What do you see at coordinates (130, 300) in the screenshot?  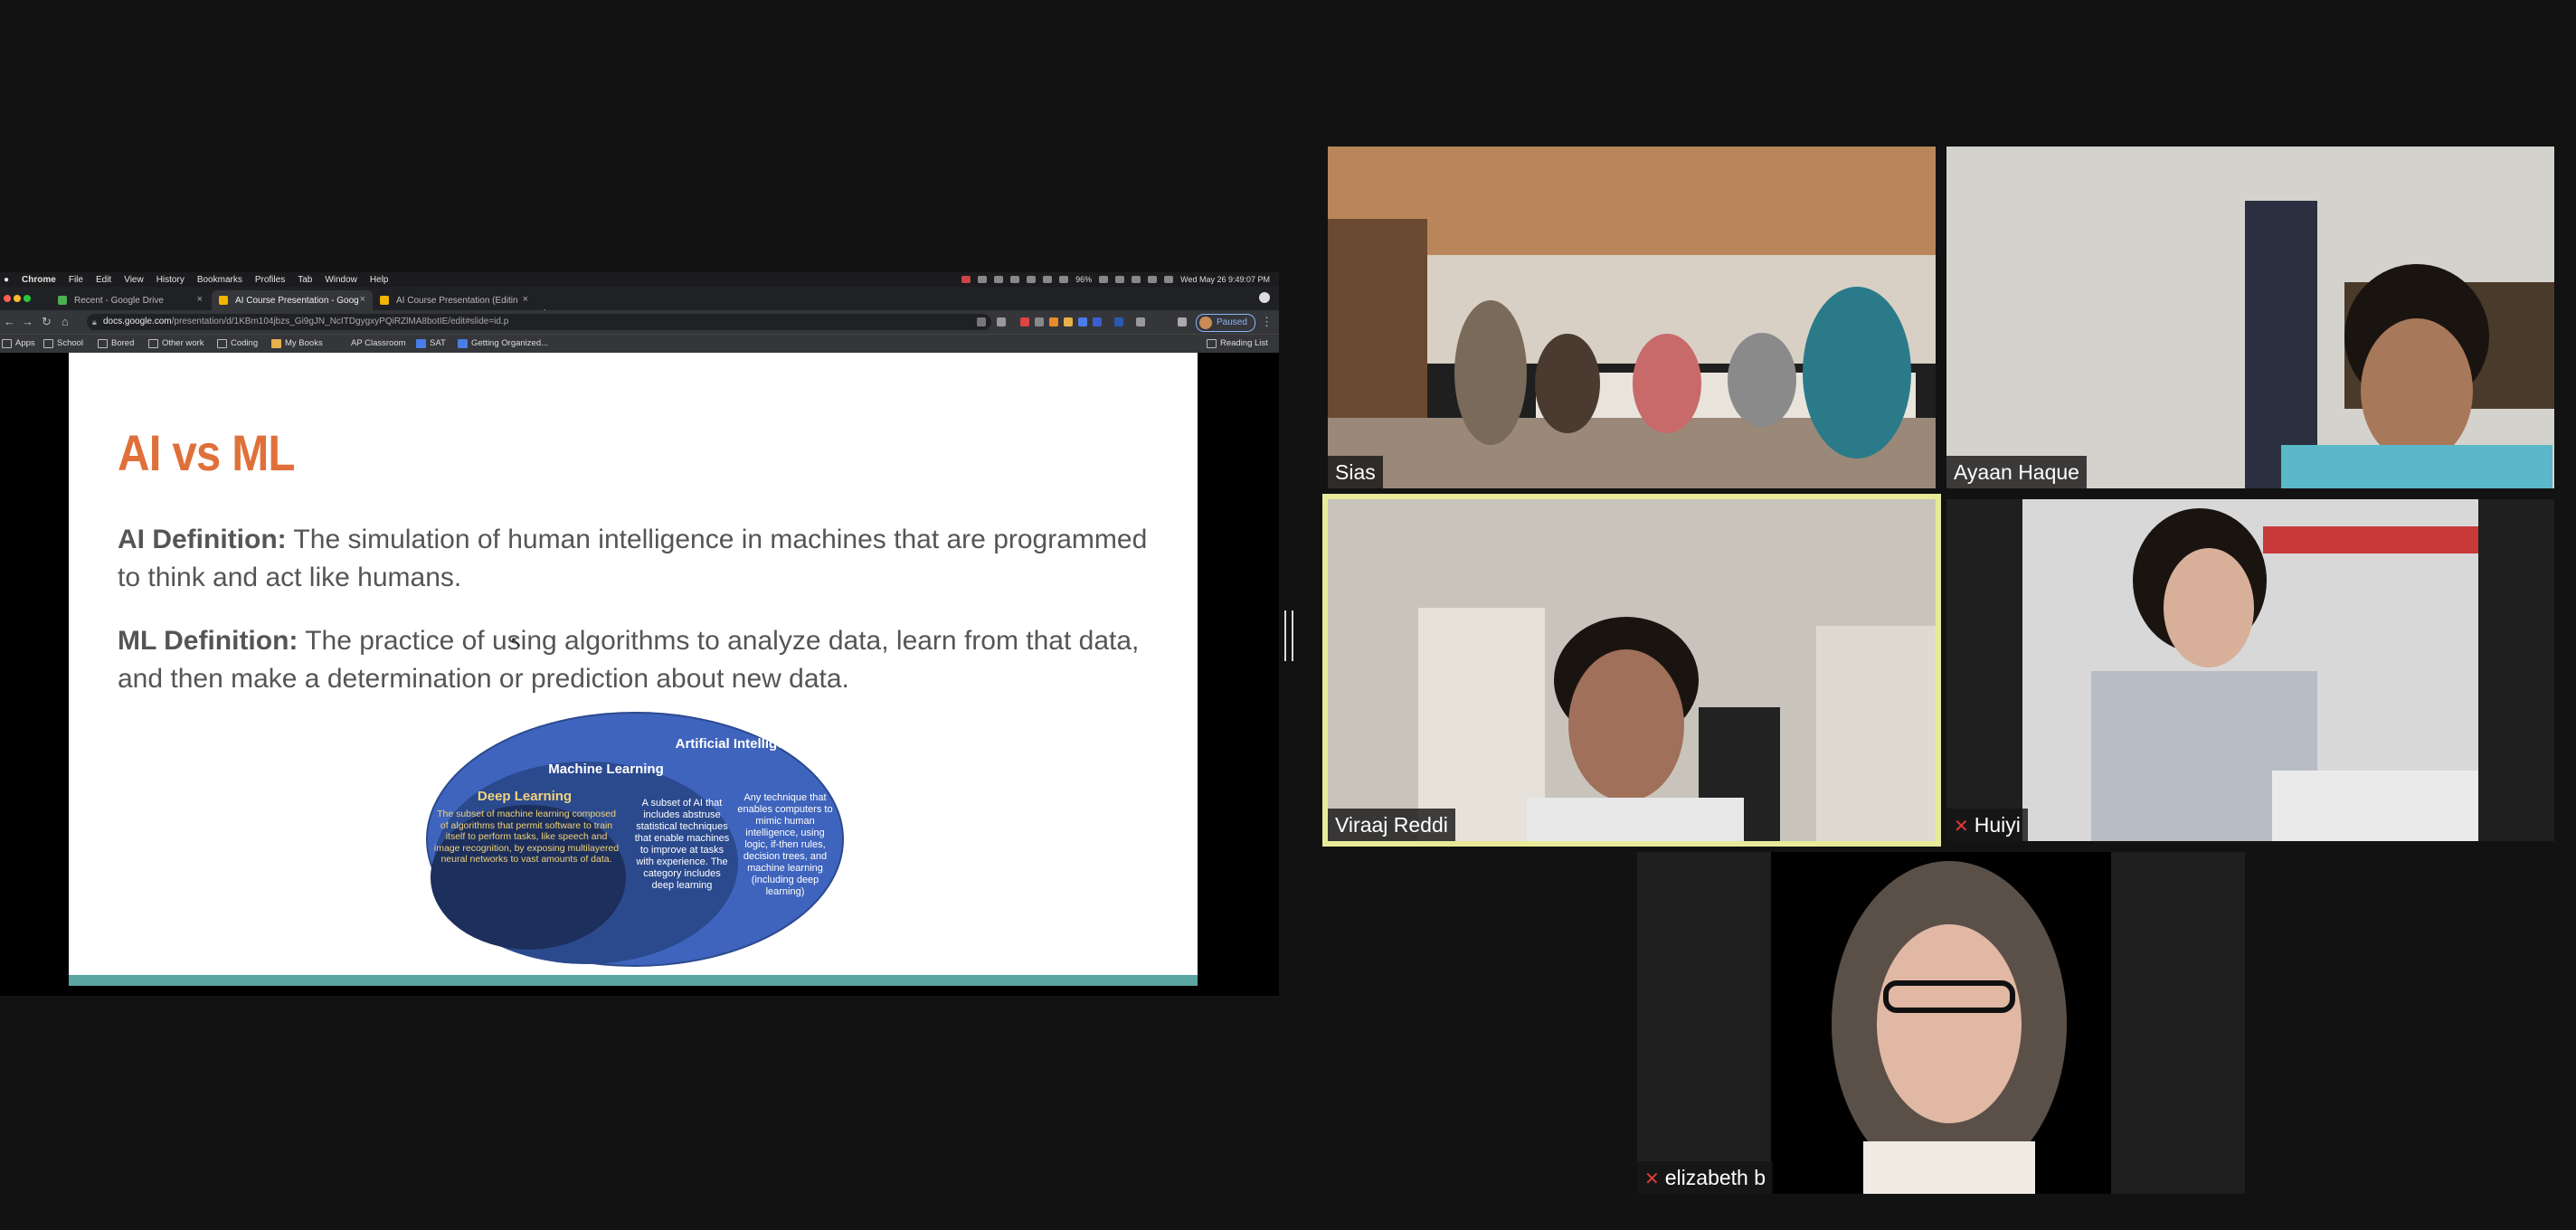 I see `tab-google-drive: Recent - Google Drive ×` at bounding box center [130, 300].